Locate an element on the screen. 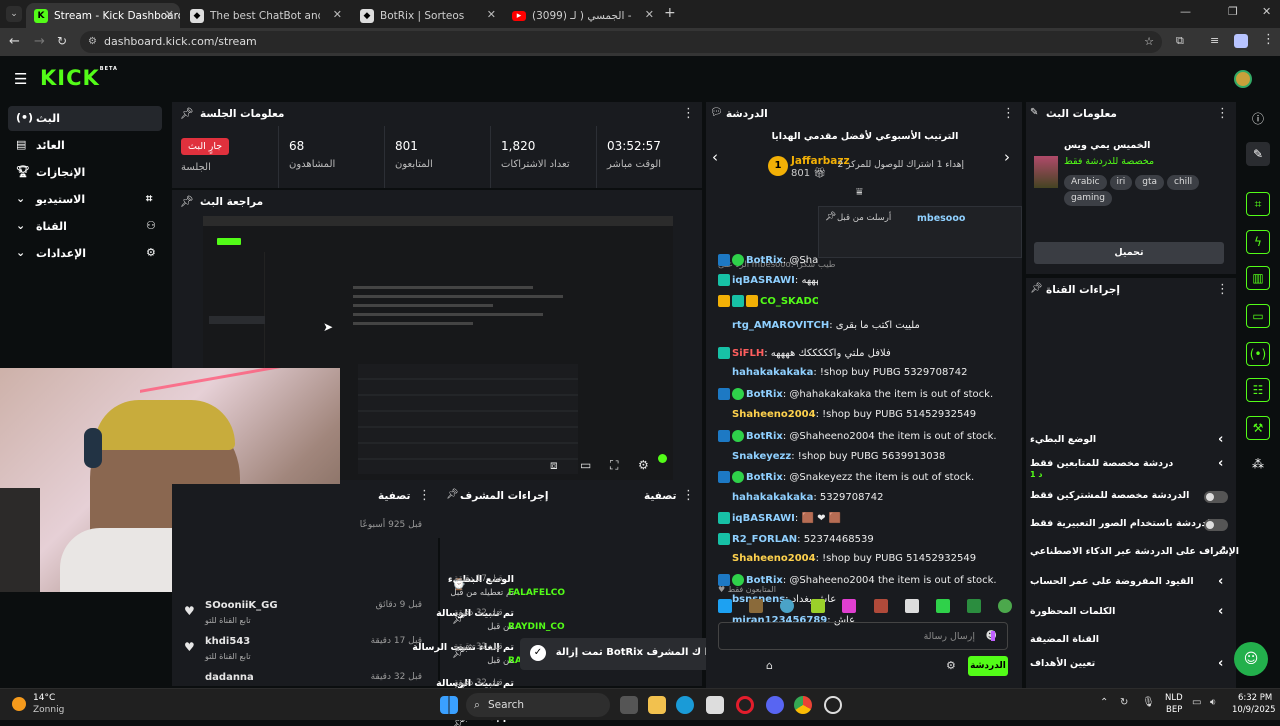 This screenshot has width=1280, height=726. tab-chatbot: ◆ The best ChatBot and Widgets ✕ is located at coordinates (265, 15).